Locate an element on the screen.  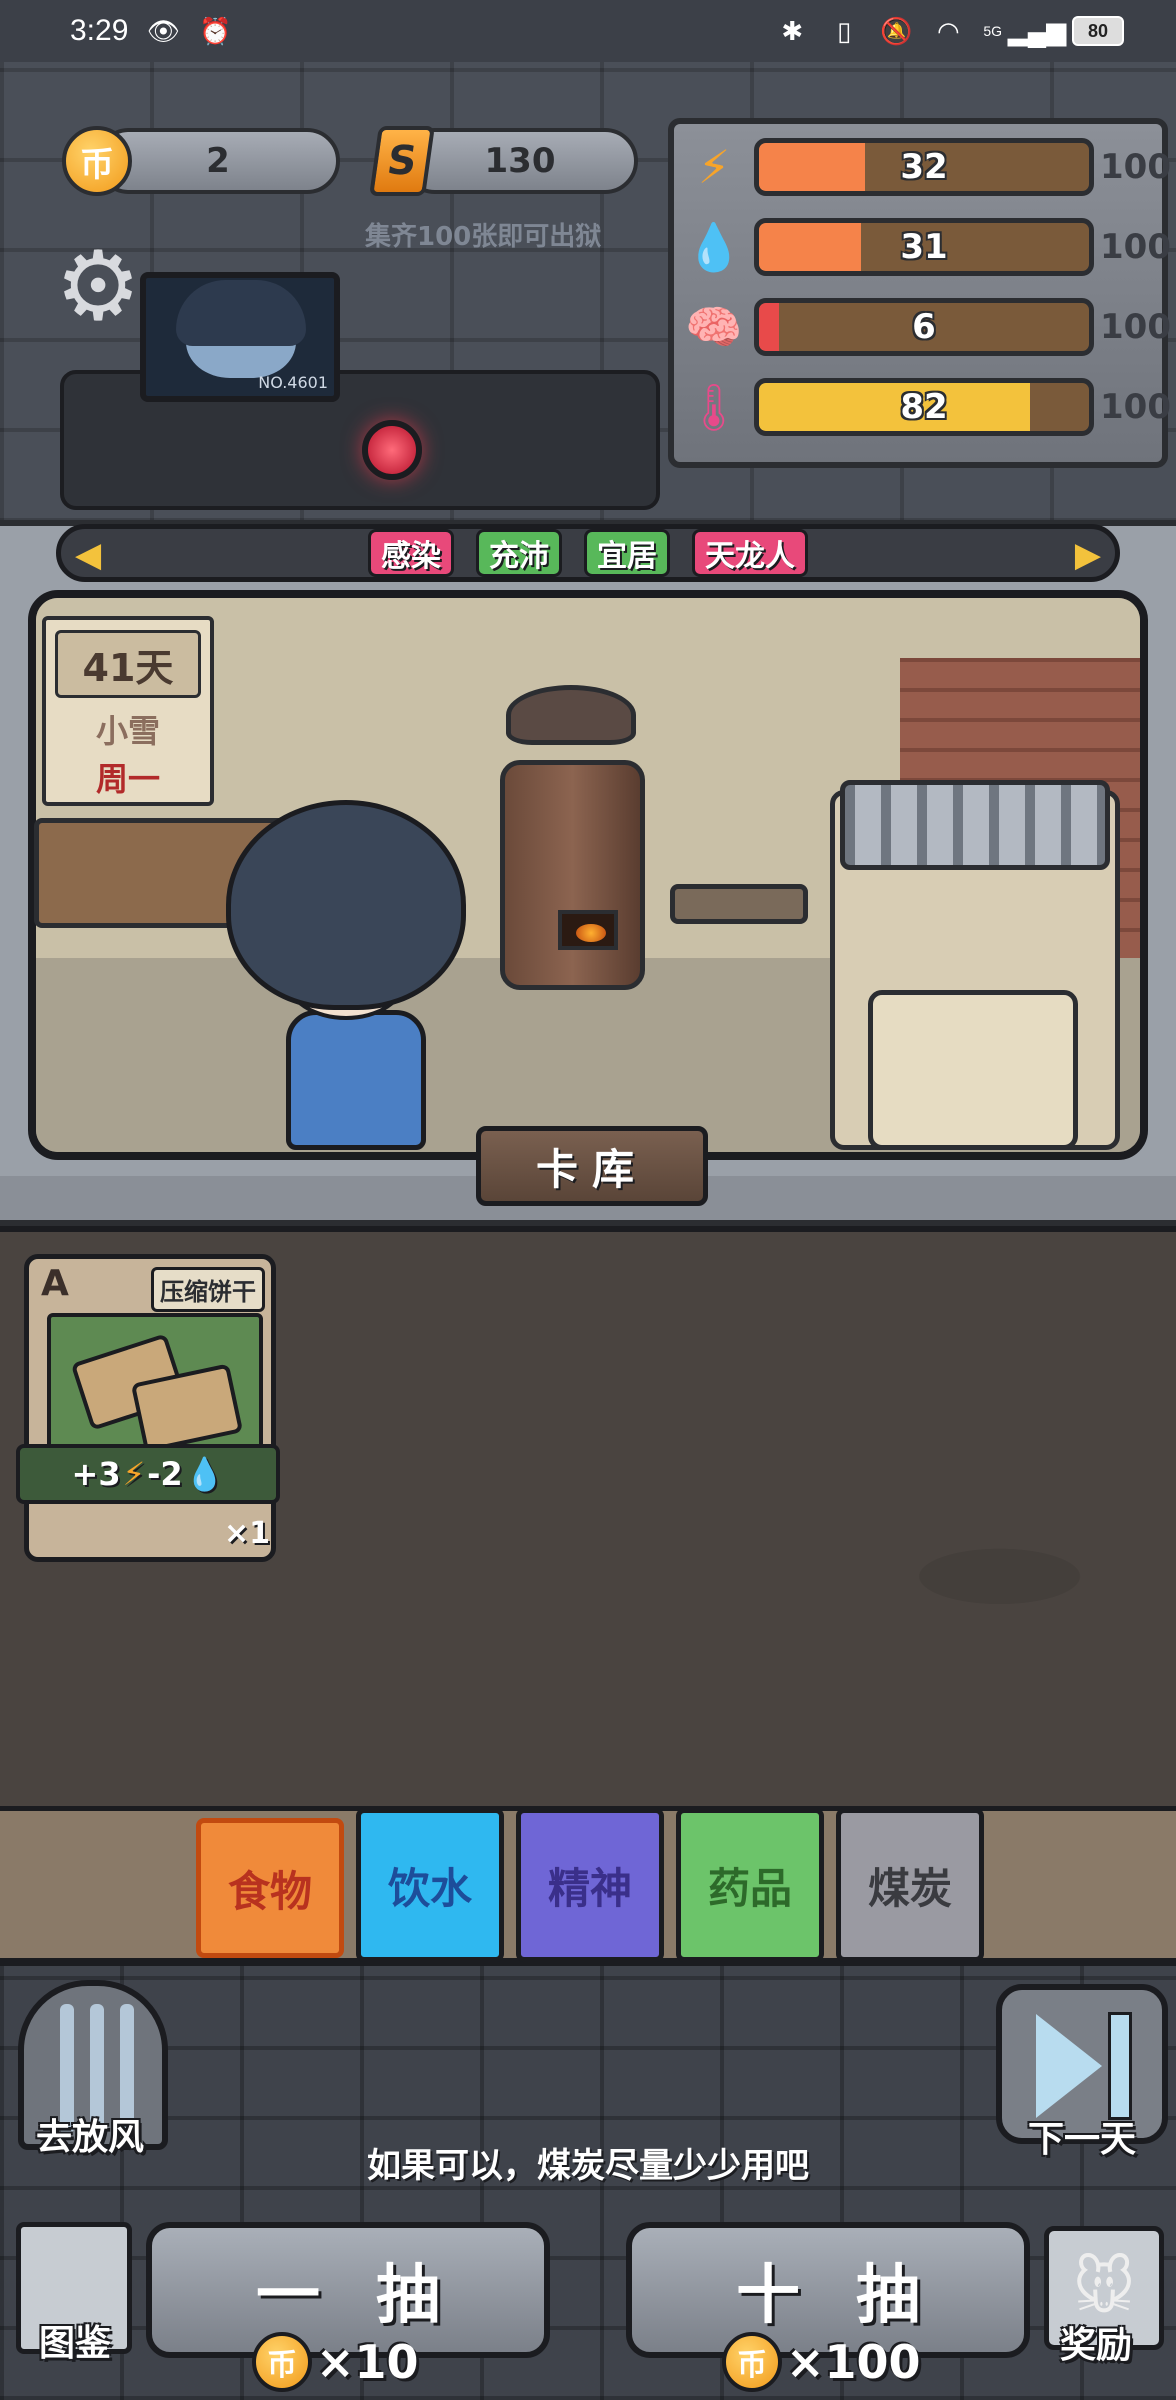
card-s-icon: S is located at coordinates (402, 161).